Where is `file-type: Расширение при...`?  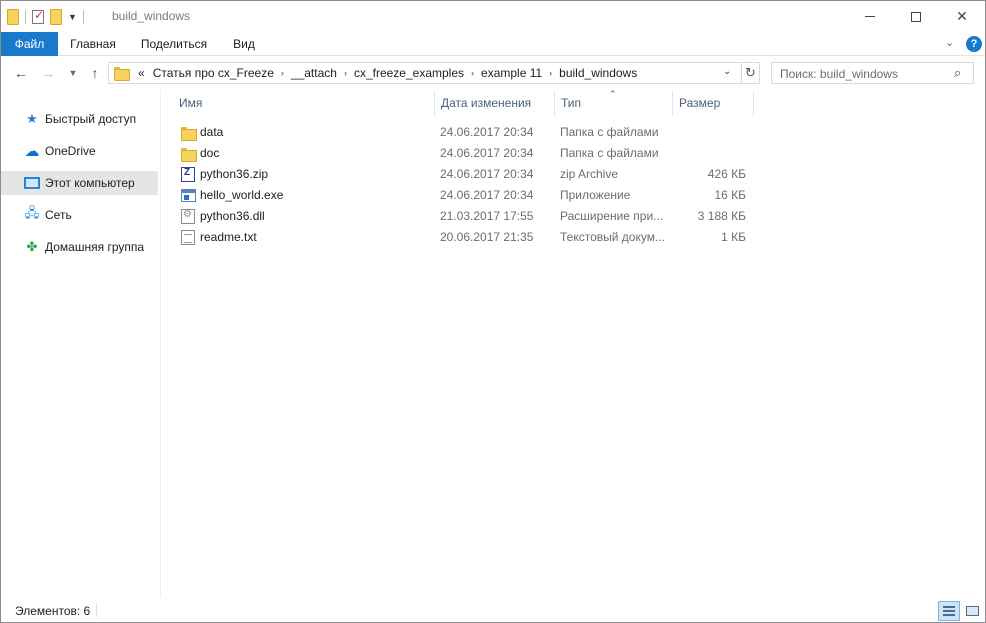 file-type: Расширение при... is located at coordinates (612, 216).